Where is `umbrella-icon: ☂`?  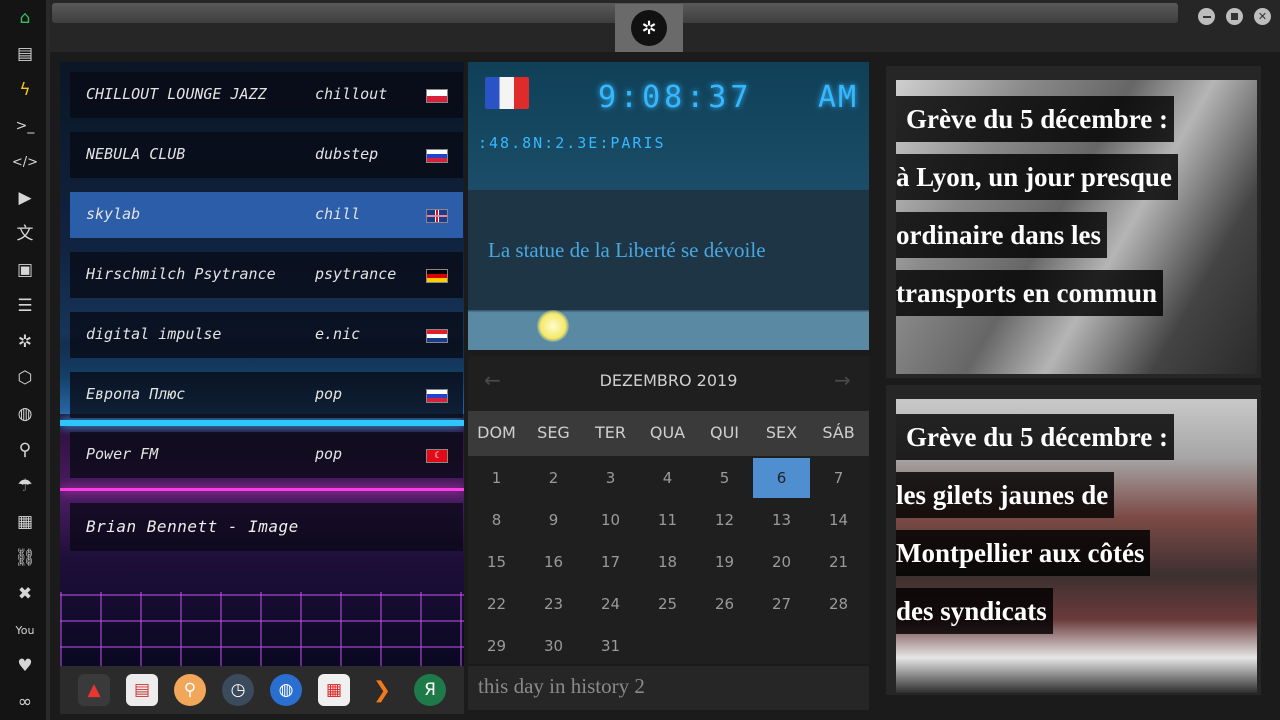 umbrella-icon: ☂ is located at coordinates (25, 486).